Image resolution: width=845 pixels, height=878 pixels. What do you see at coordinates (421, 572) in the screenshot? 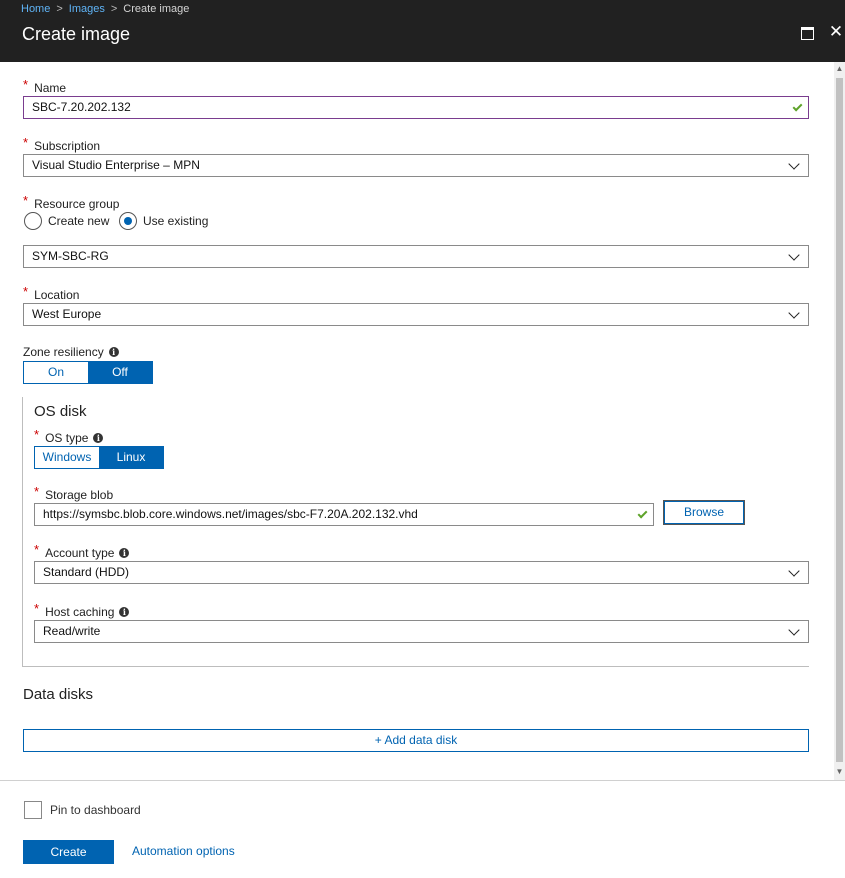
I see `account-type-select: Standard (HDD)` at bounding box center [421, 572].